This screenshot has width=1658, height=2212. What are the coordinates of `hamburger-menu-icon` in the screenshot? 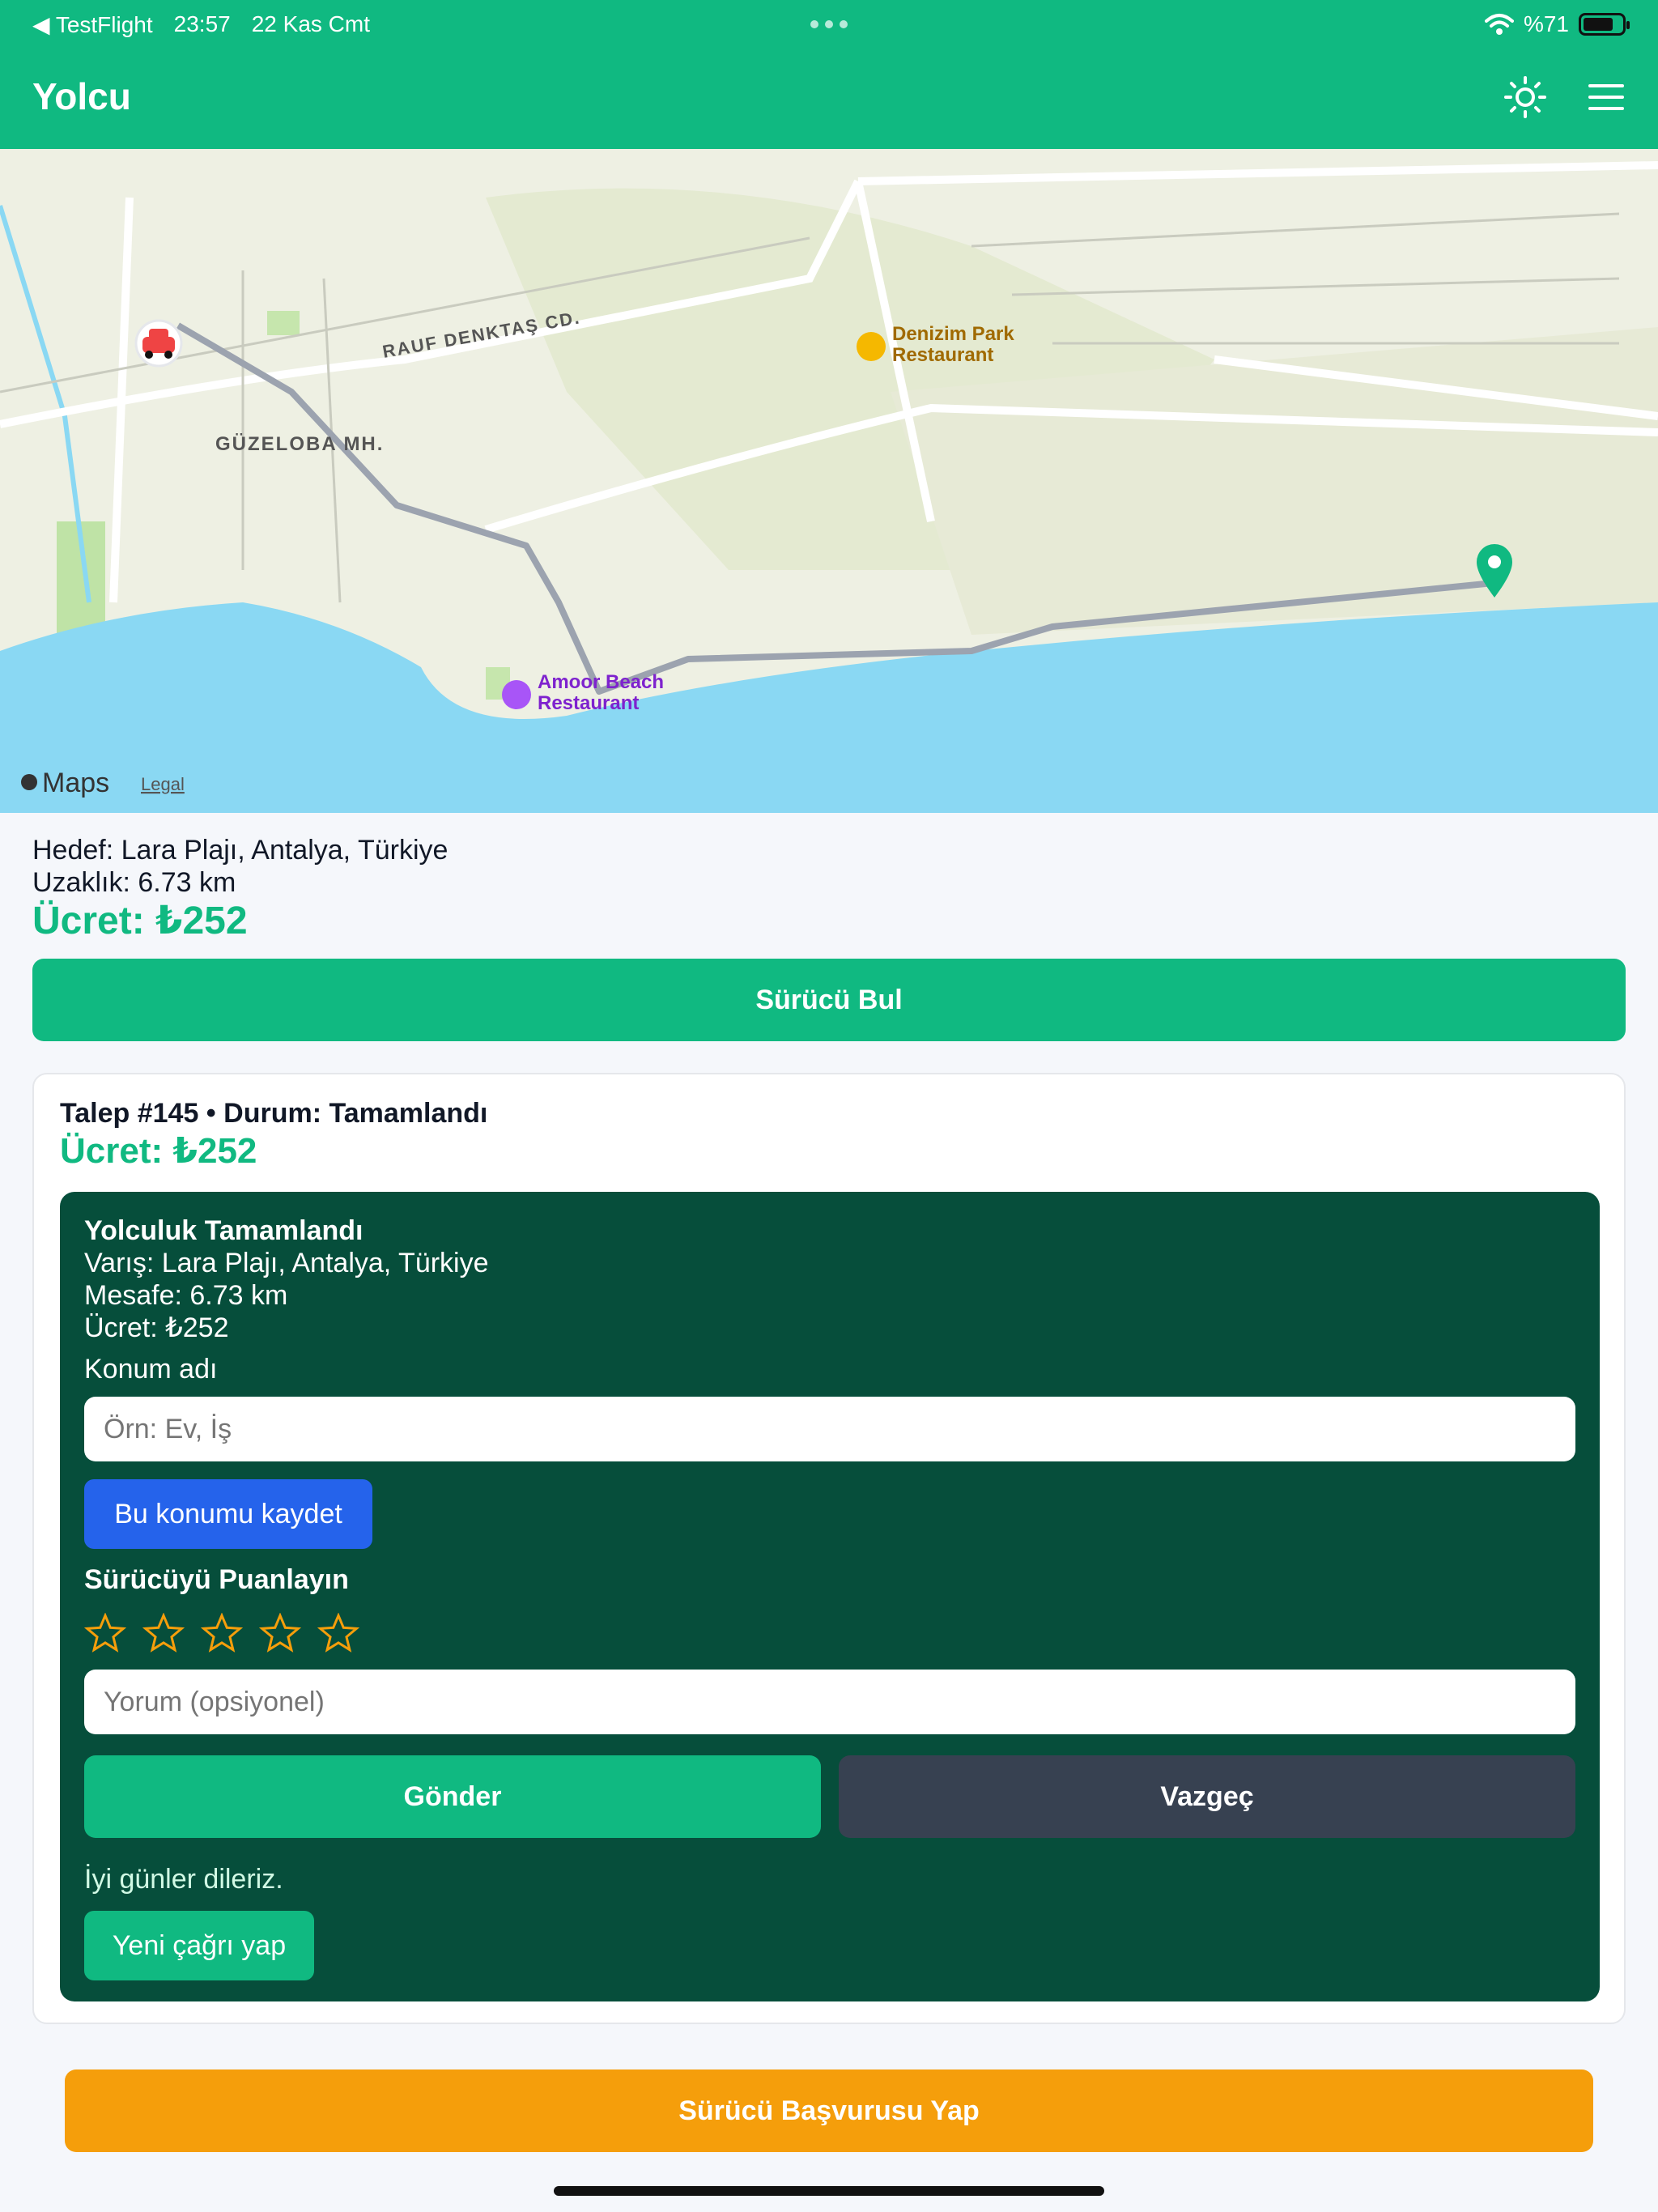 It's located at (1606, 97).